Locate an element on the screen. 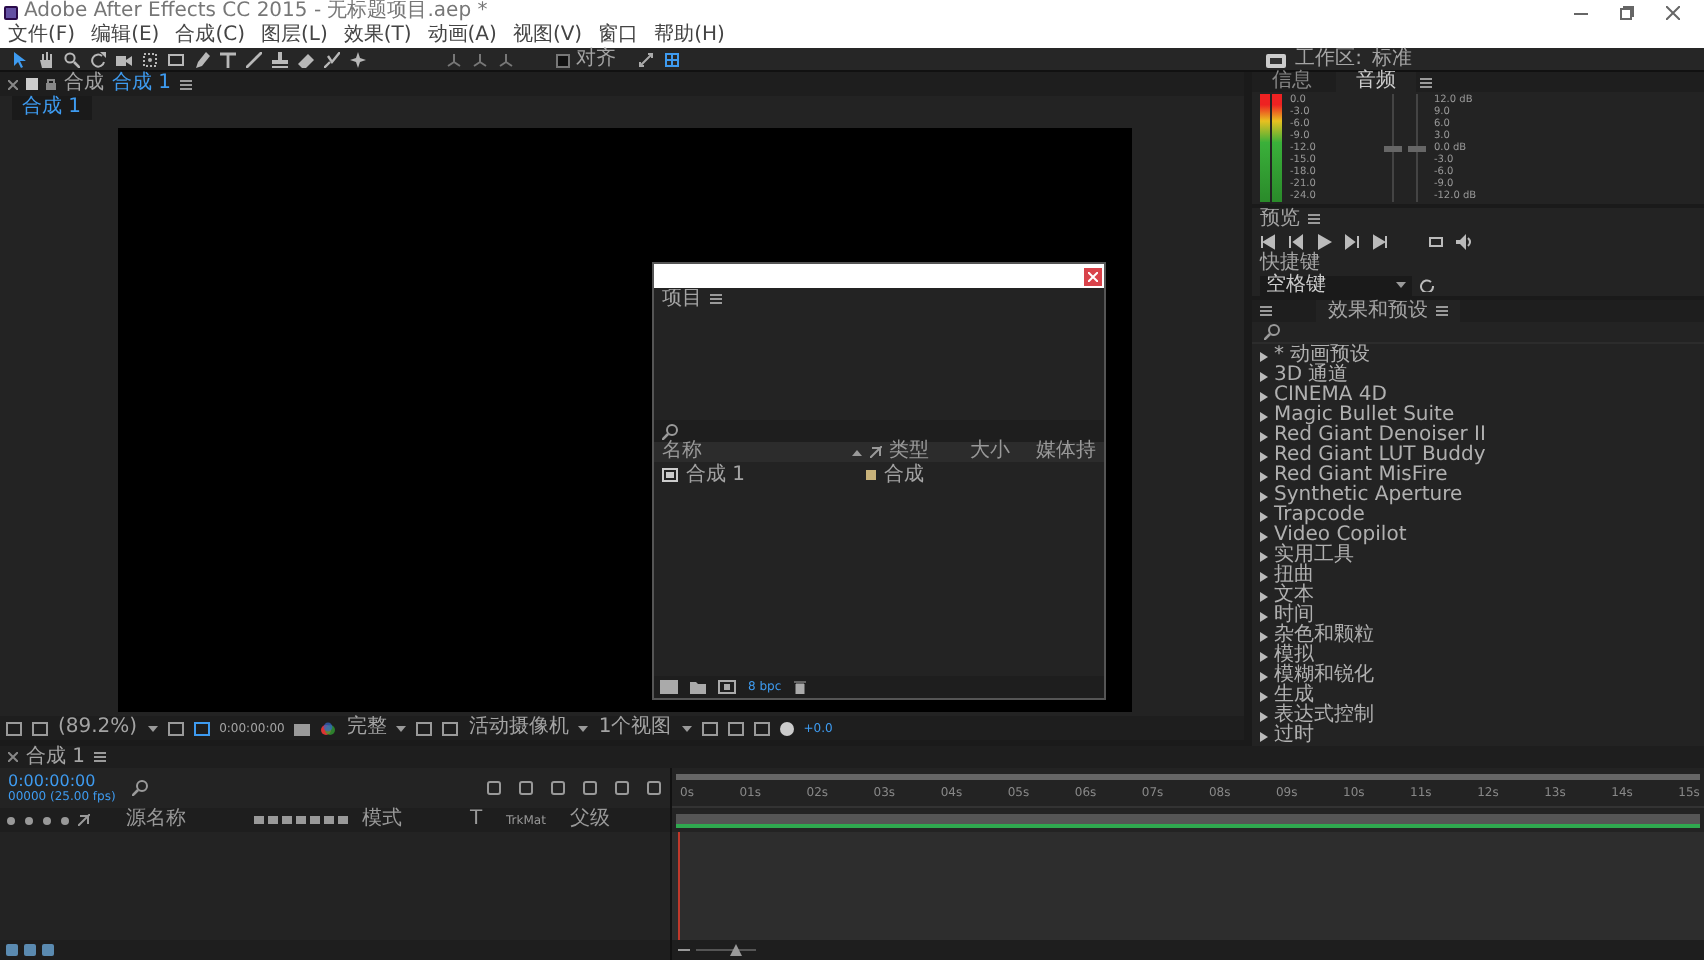 This screenshot has height=960, width=1704. expand-icon is located at coordinates (646, 60).